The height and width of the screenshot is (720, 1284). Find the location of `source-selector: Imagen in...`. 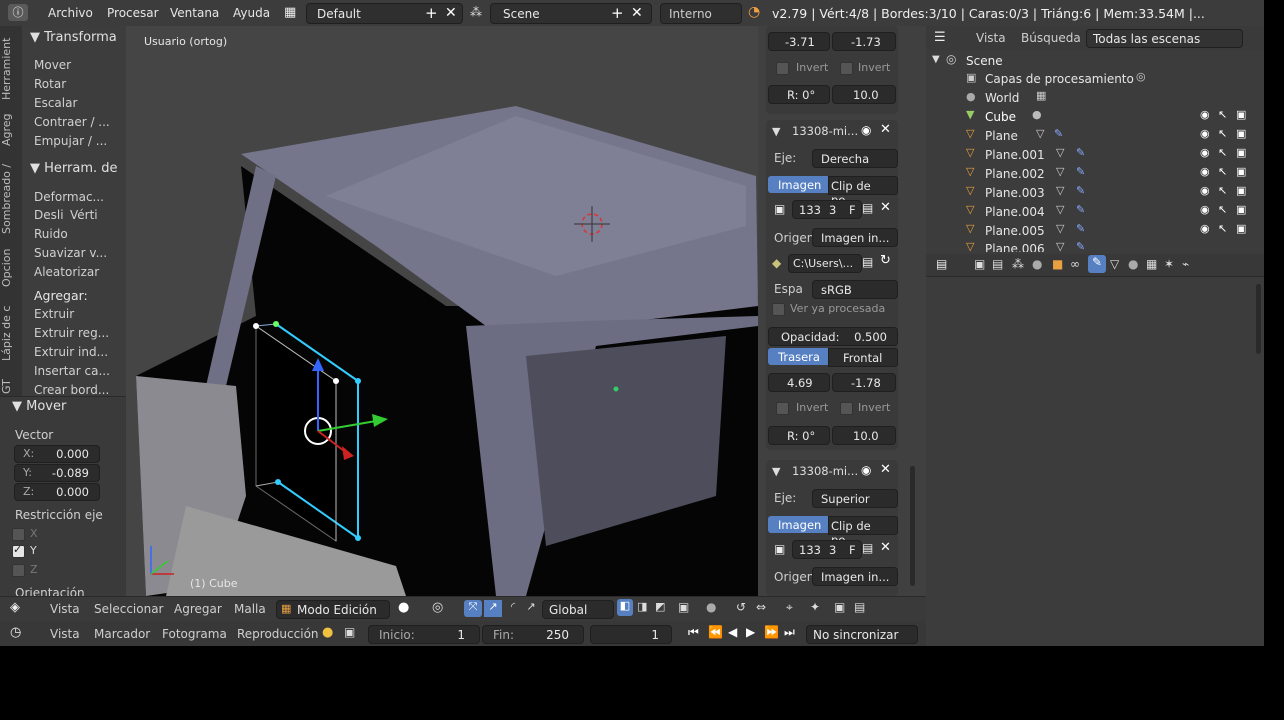

source-selector: Imagen in... is located at coordinates (855, 237).